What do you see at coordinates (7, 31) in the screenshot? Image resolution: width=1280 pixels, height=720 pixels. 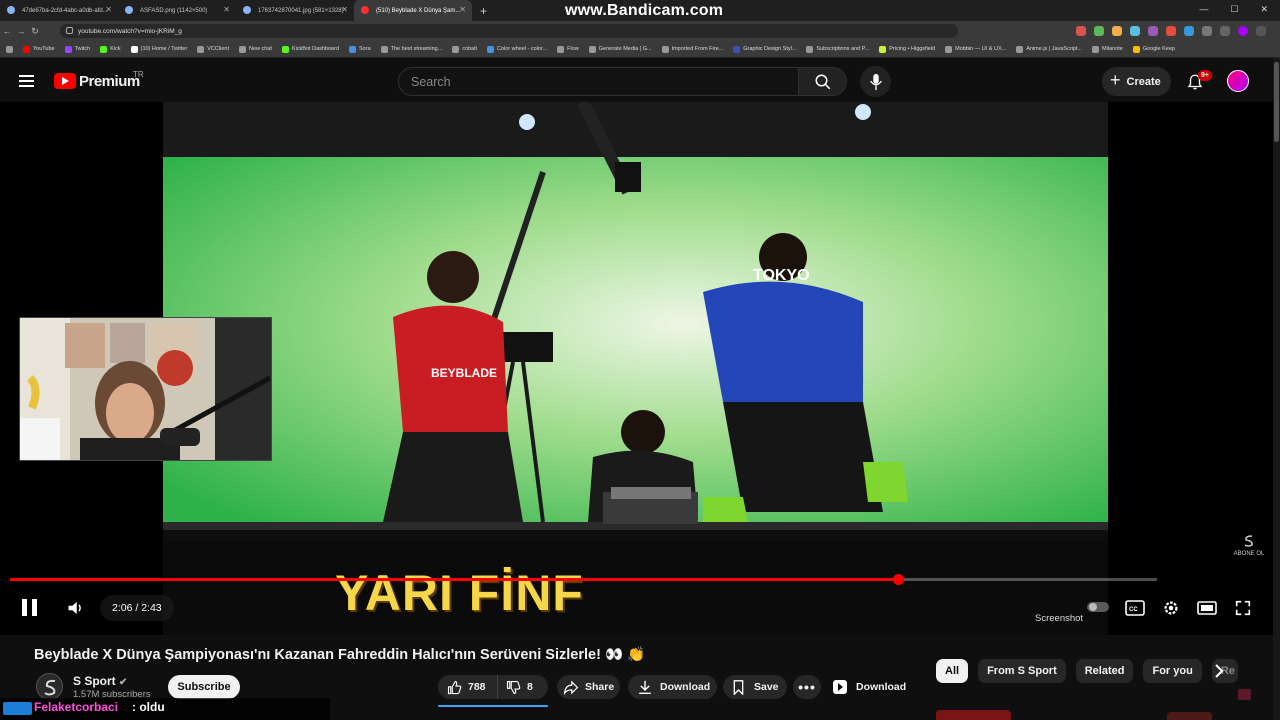 I see `back-icon: ←` at bounding box center [7, 31].